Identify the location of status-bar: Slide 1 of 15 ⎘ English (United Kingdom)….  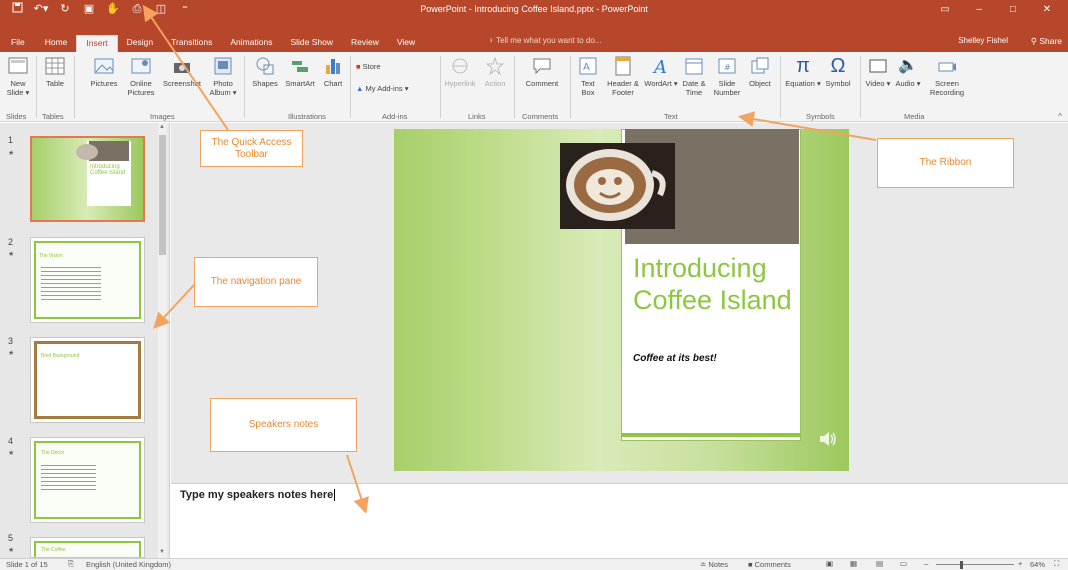
(534, 564).